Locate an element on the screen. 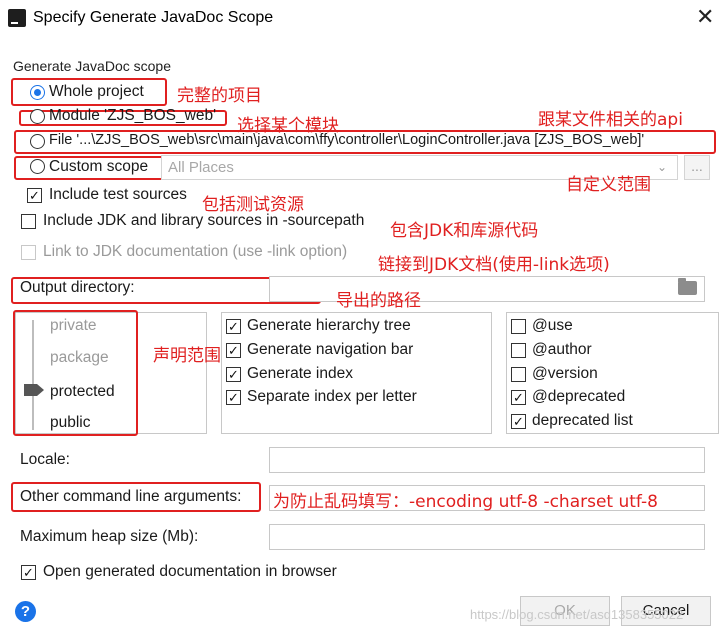 The image size is (727, 636). annotation-link: 链接到JDK文档(使用-link选项) is located at coordinates (494, 265).